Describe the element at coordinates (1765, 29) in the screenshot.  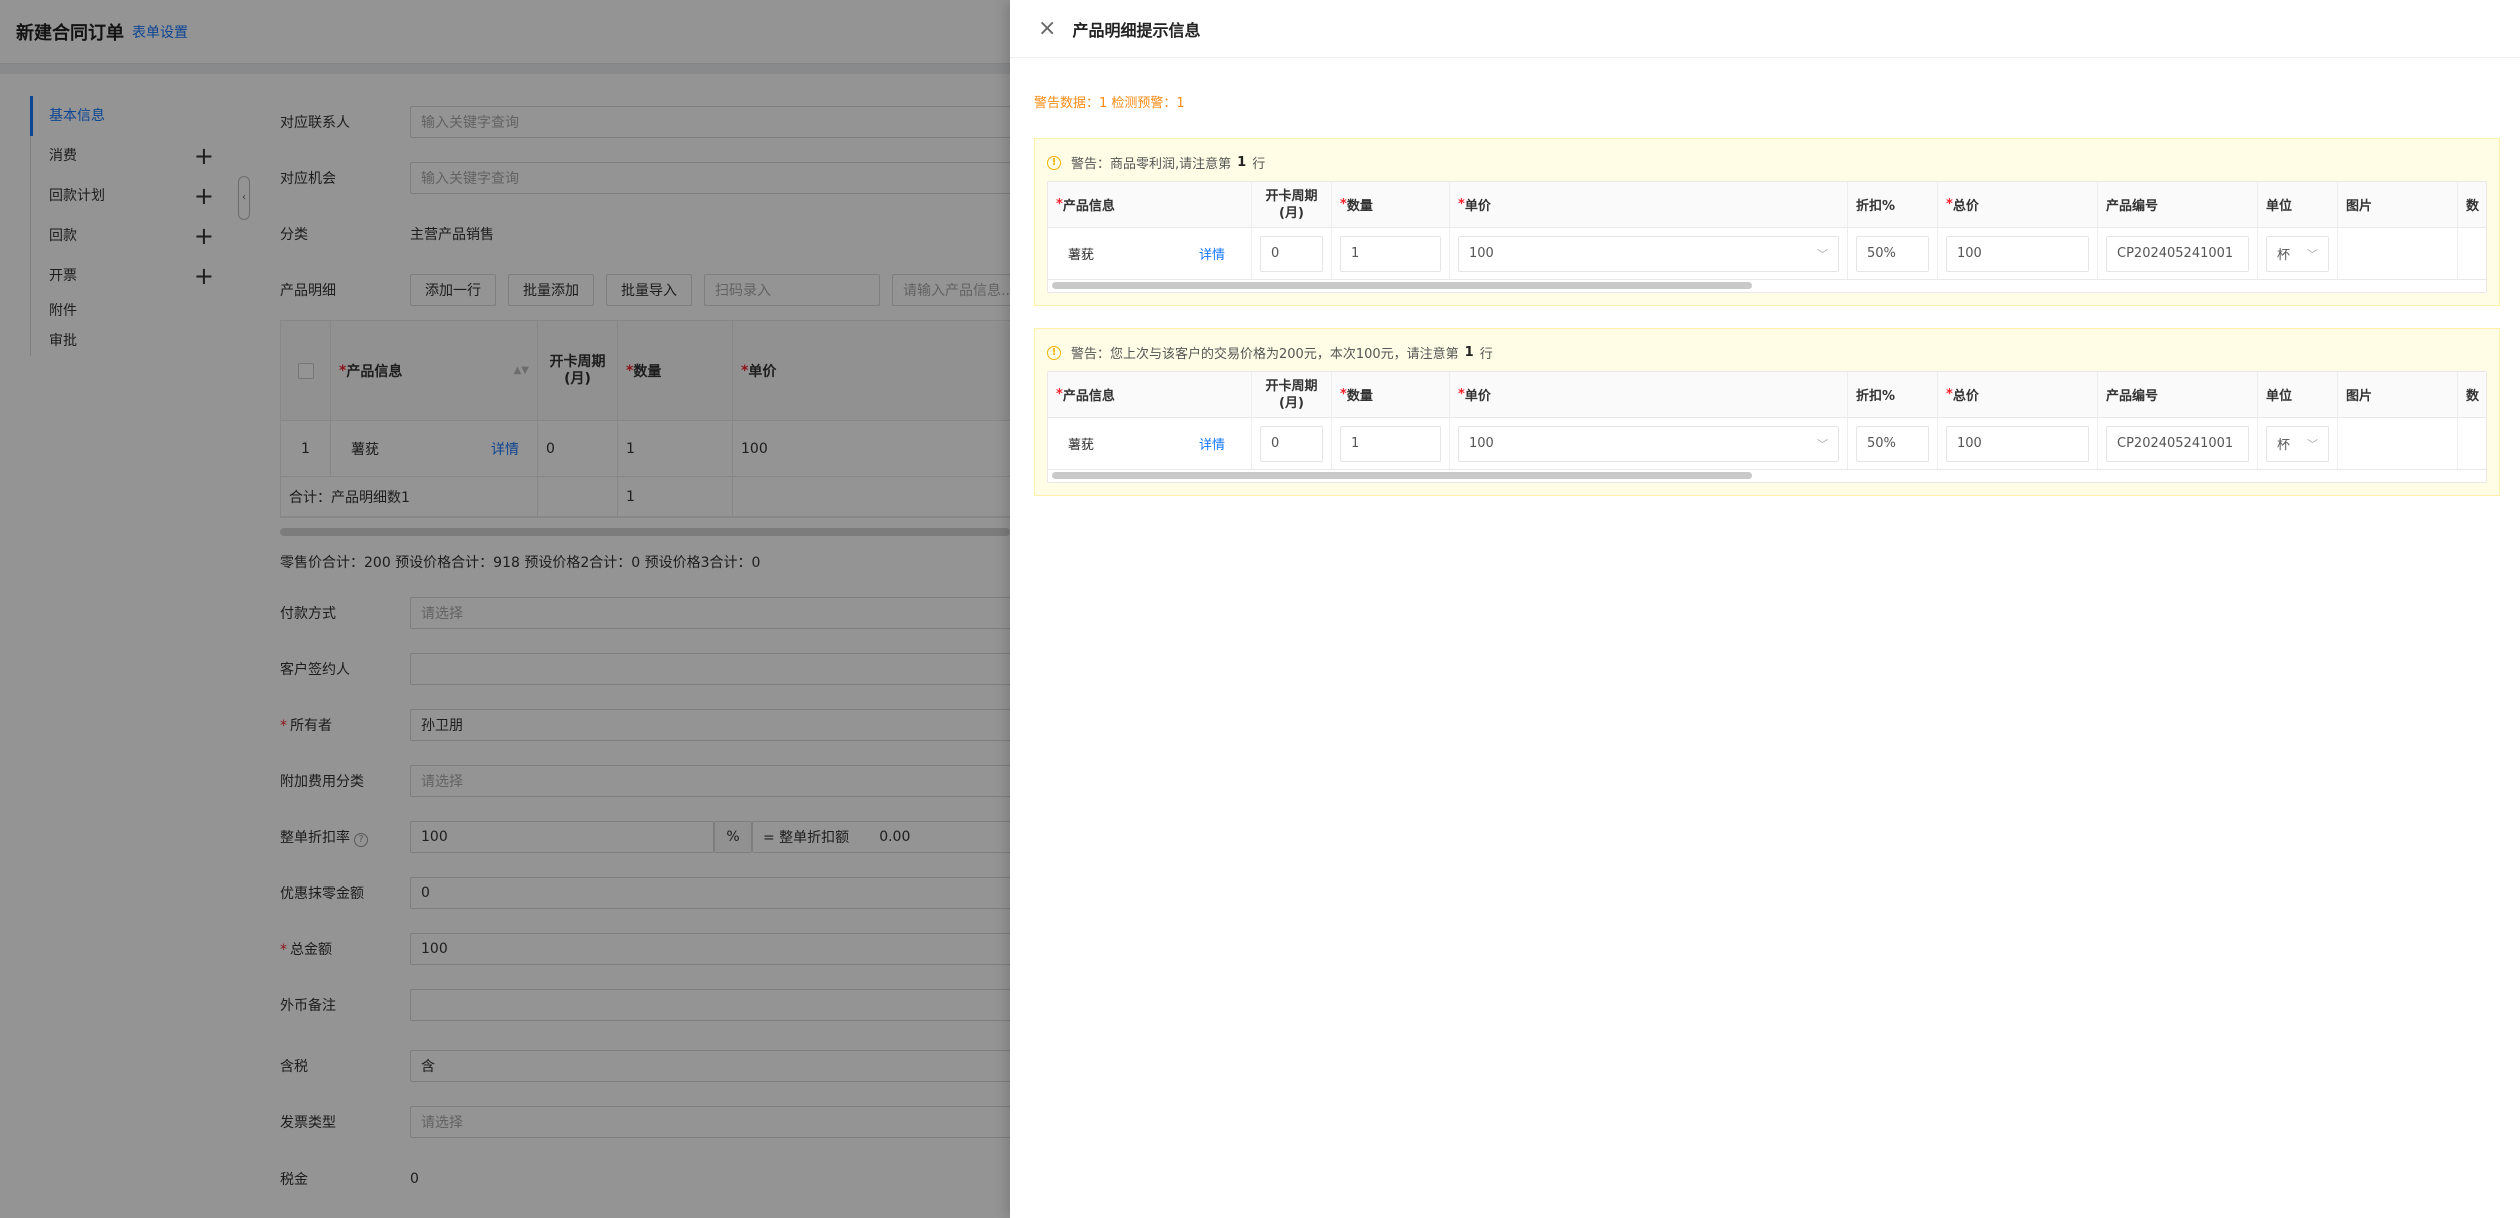
I see `drawer-header: × 产品明细提示信息` at that location.